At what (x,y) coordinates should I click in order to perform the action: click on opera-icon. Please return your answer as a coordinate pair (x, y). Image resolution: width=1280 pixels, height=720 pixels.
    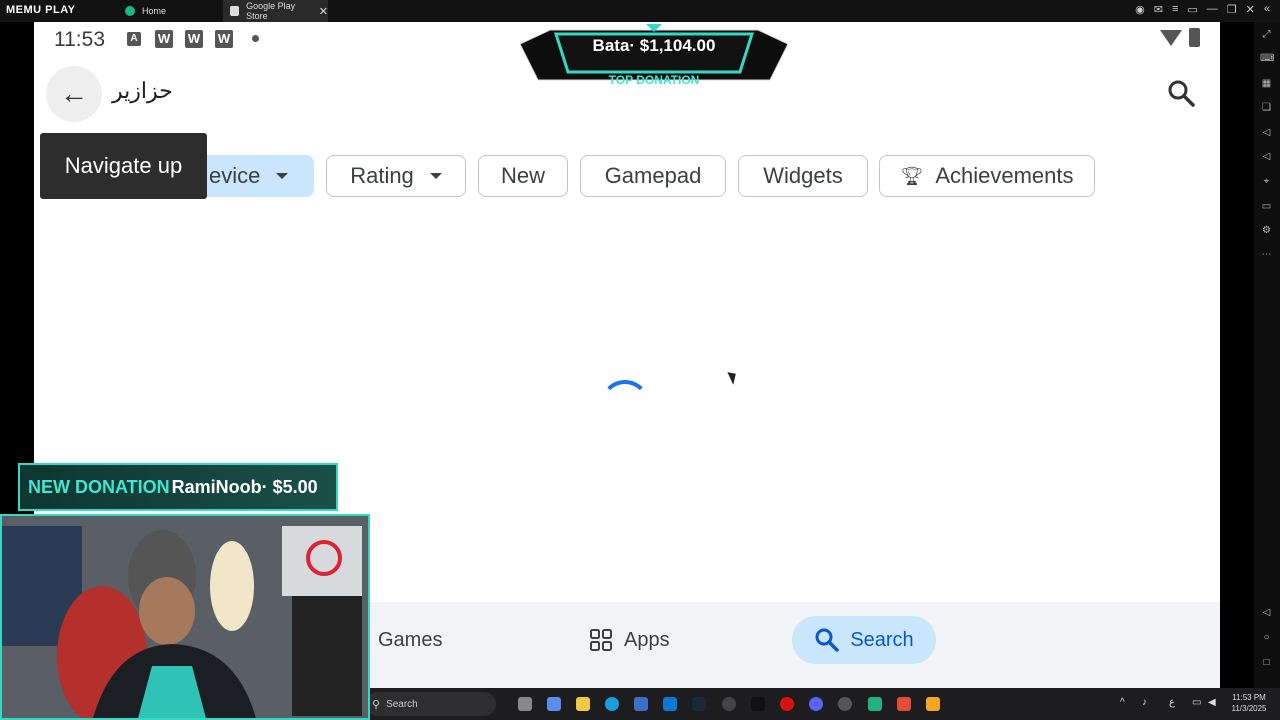
    Looking at the image, I should click on (787, 704).